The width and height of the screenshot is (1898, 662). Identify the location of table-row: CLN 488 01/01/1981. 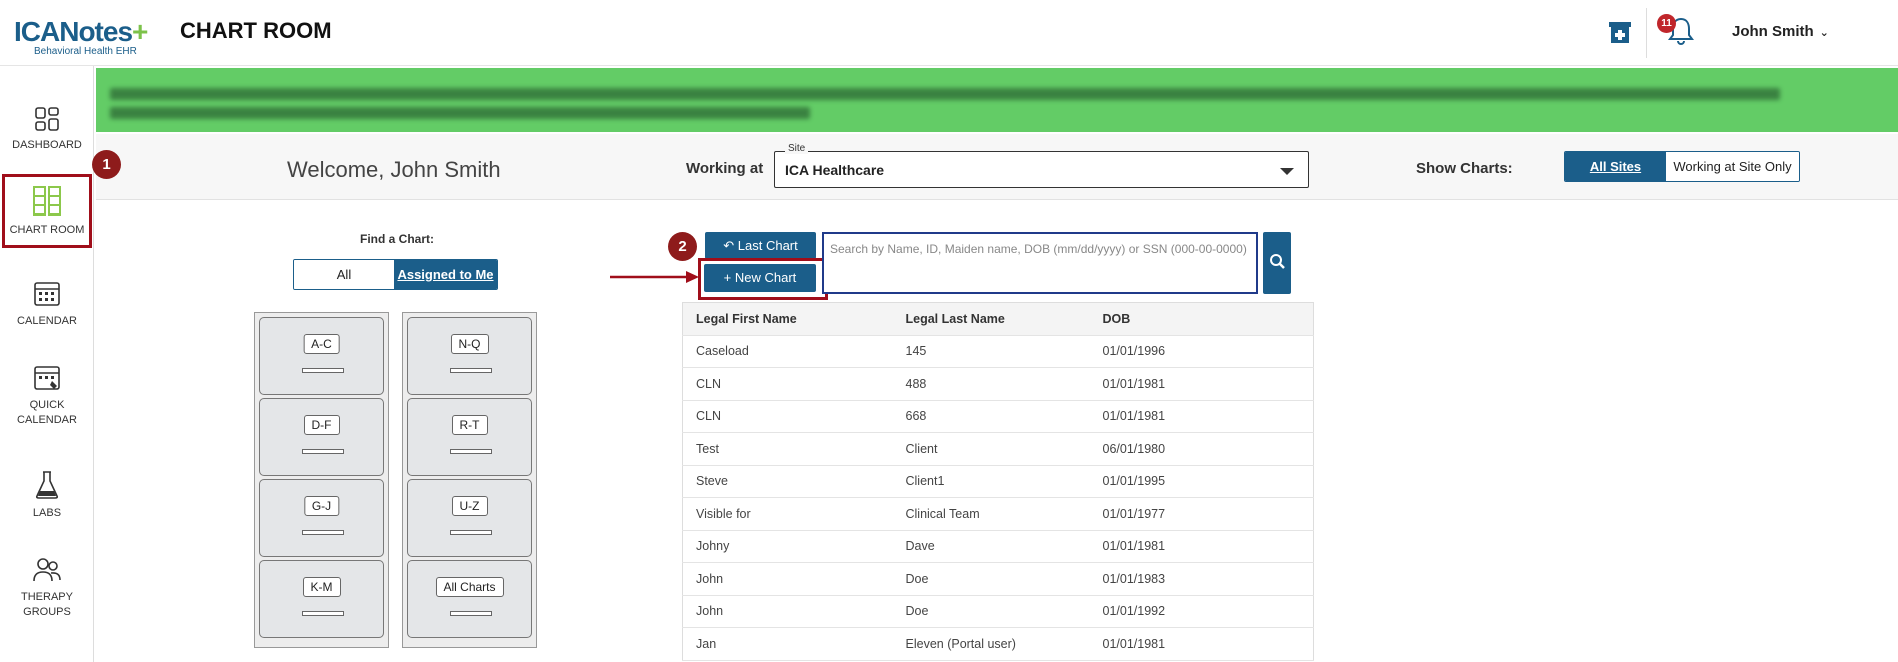
(998, 384).